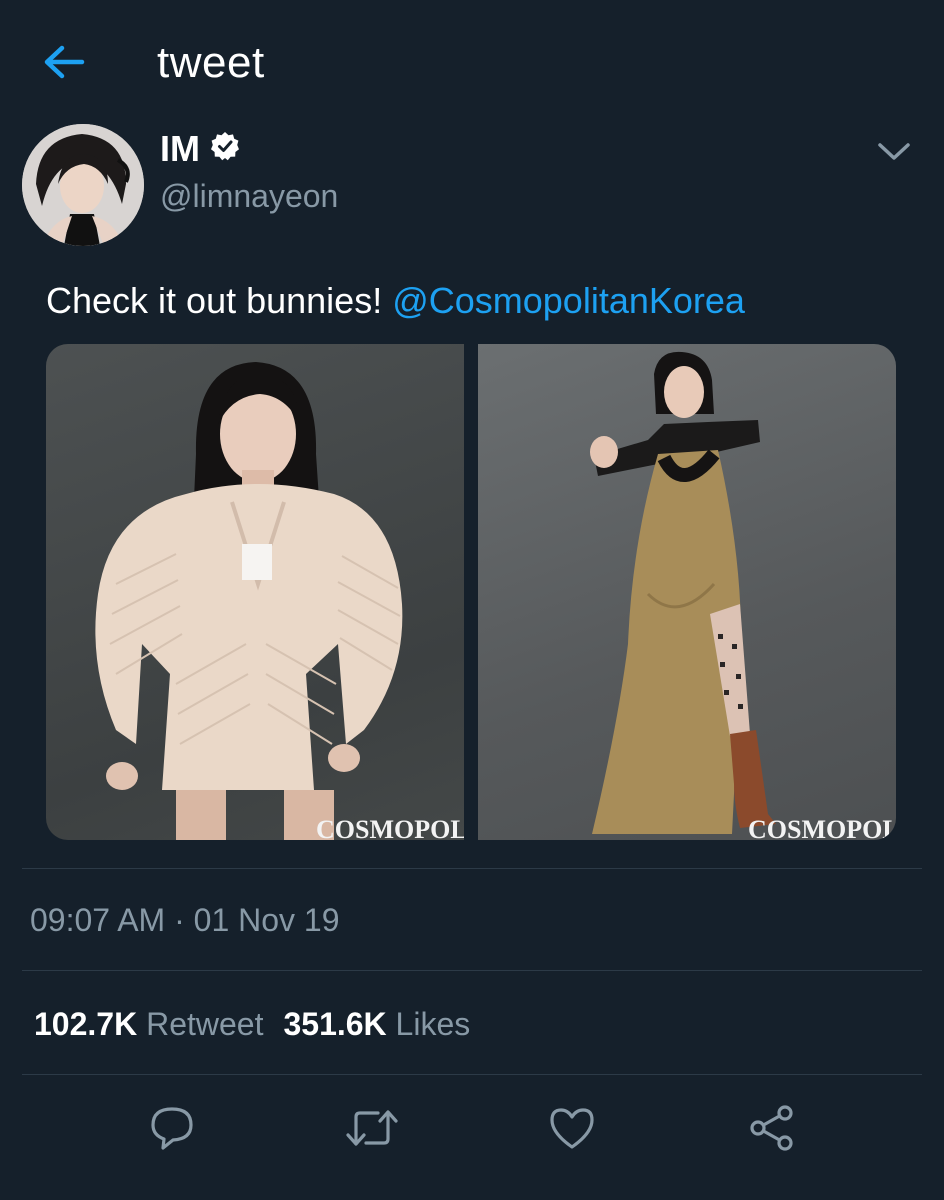 The width and height of the screenshot is (944, 1200). I want to click on share-button, so click(772, 1130).